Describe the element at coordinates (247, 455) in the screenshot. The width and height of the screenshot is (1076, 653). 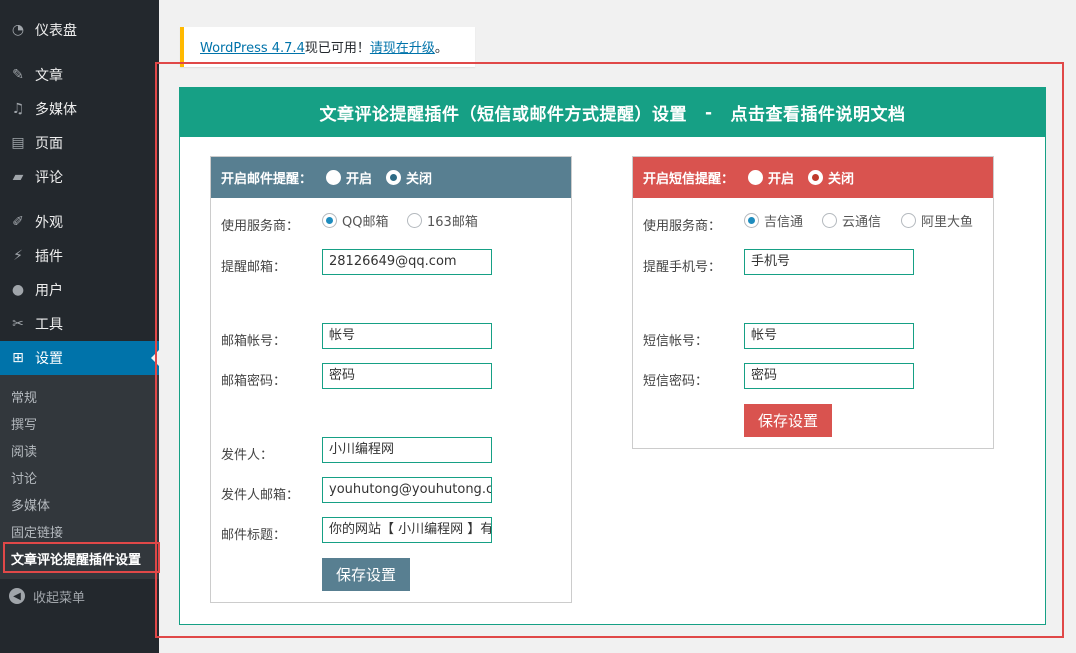
I see `sender-label: 发件人：` at that location.